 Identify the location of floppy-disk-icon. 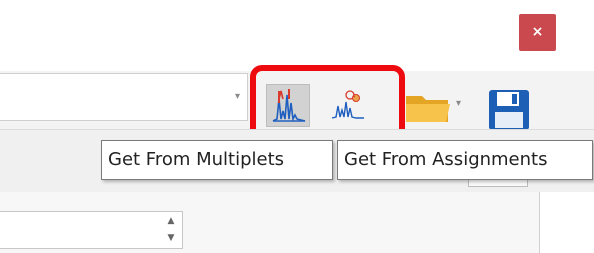
(509, 110).